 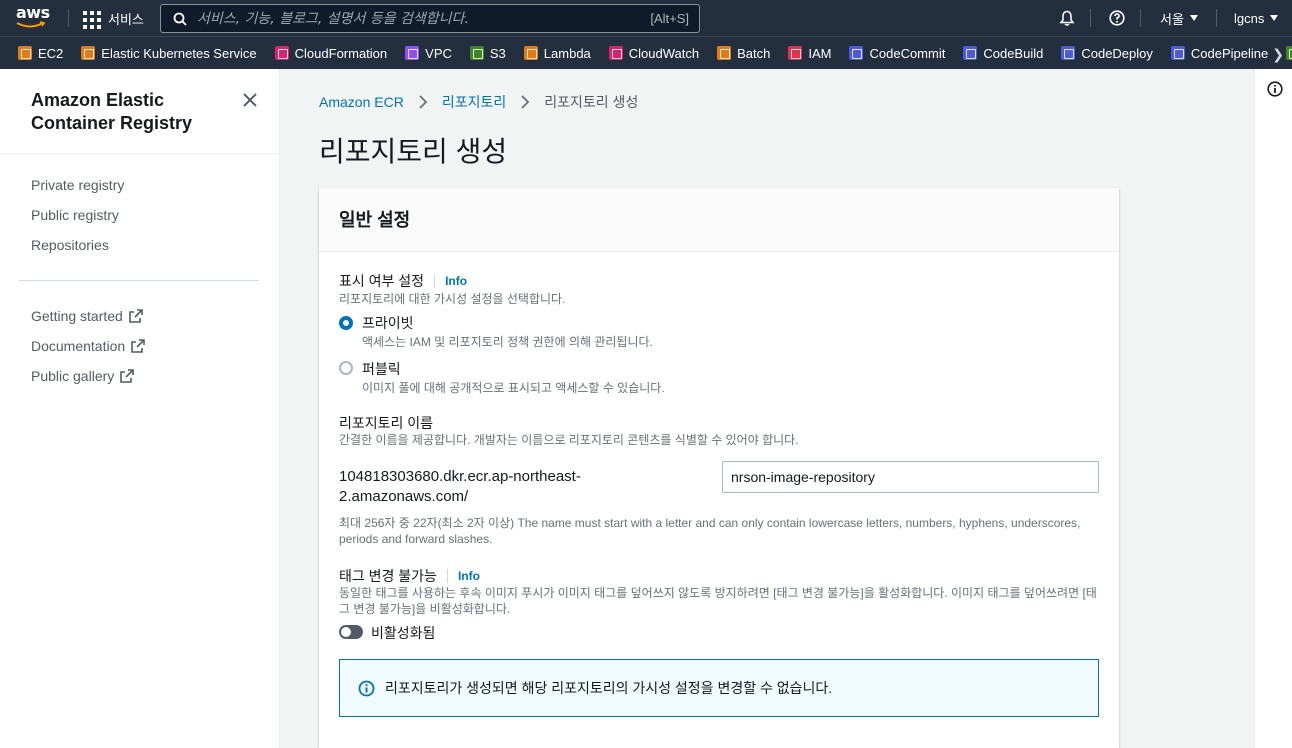 What do you see at coordinates (513, 388) in the screenshot?
I see `public-radio-description: 이미지 풀에 대해 공개적으로 표시되고 액세스할 수 있습니다.` at bounding box center [513, 388].